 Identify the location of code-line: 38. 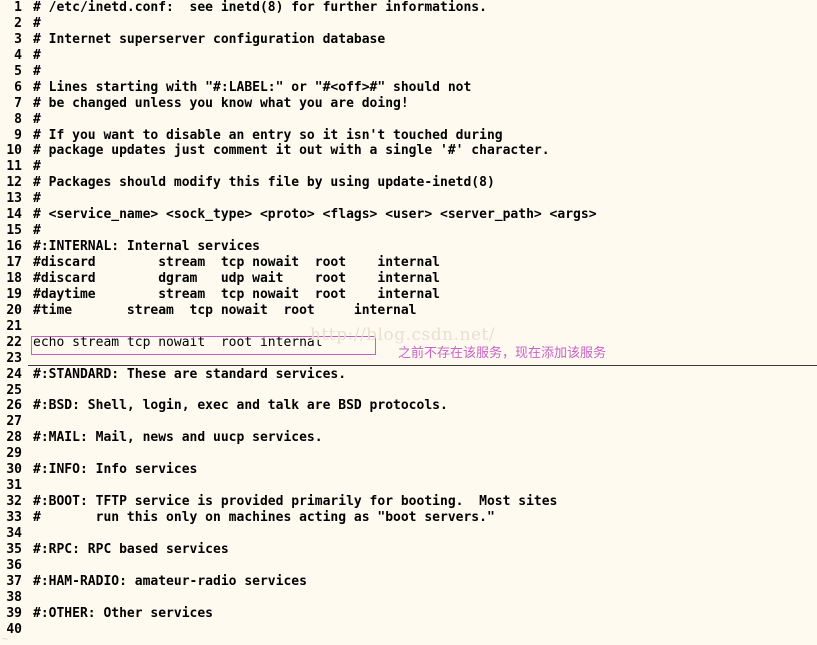
(408, 598).